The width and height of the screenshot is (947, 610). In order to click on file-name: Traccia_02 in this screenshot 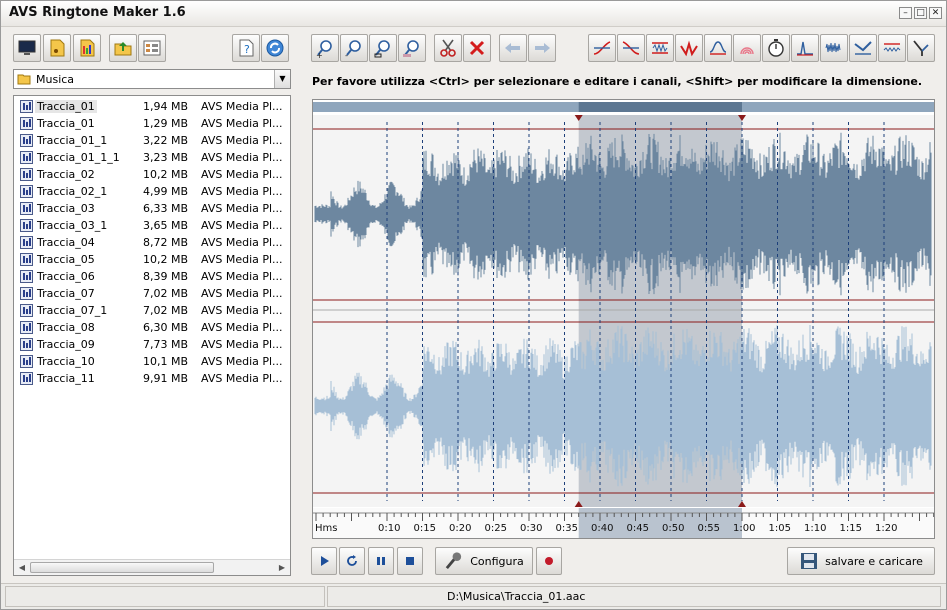, I will do `click(66, 174)`.